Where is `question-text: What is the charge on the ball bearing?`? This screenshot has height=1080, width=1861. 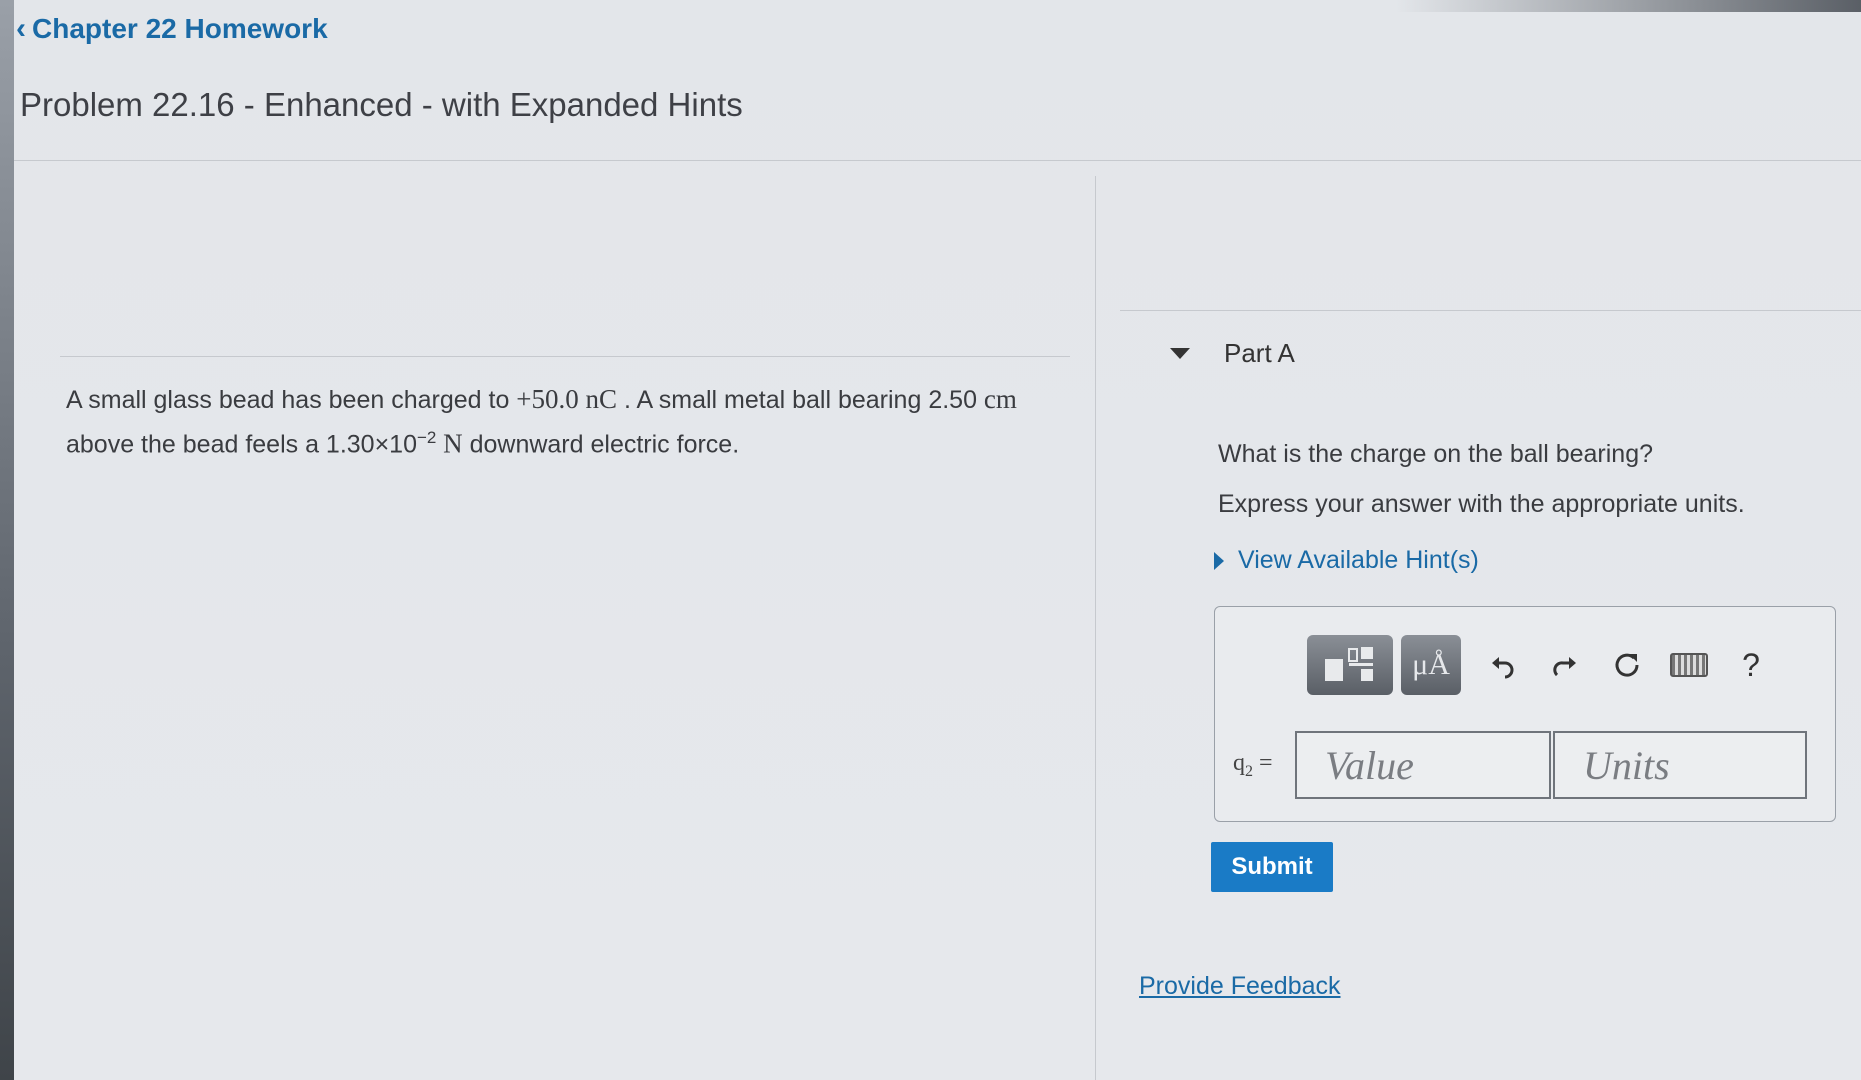
question-text: What is the charge on the ball bearing? is located at coordinates (1435, 454).